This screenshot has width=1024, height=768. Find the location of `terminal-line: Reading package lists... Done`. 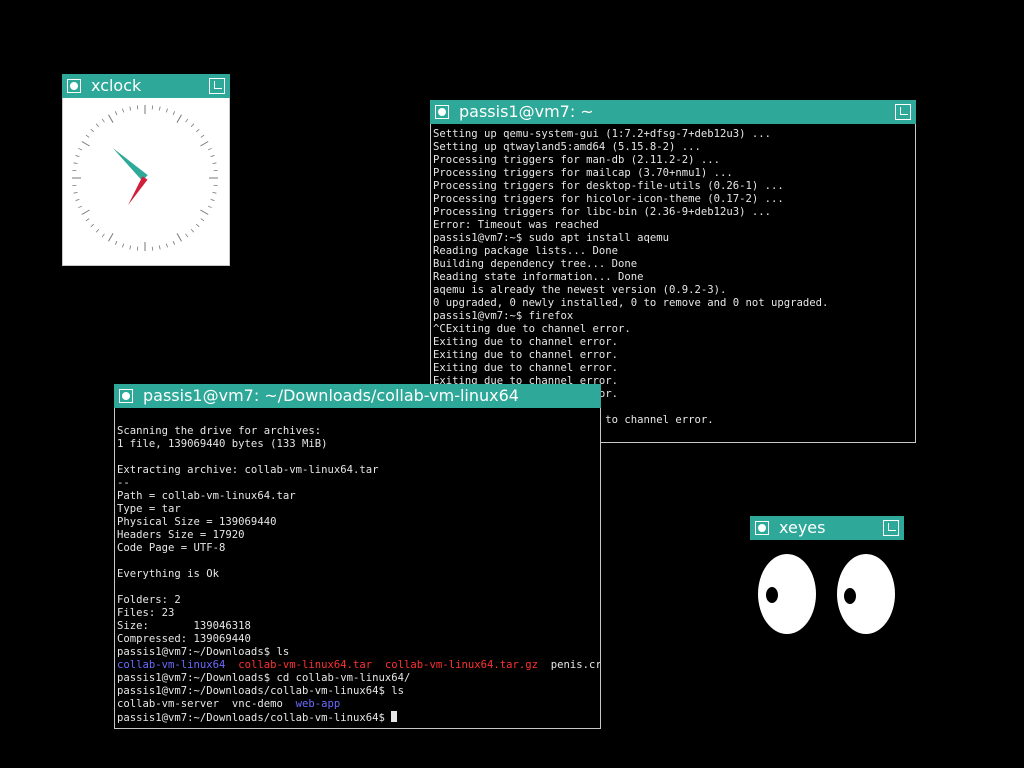

terminal-line: Reading package lists... Done is located at coordinates (525, 251).